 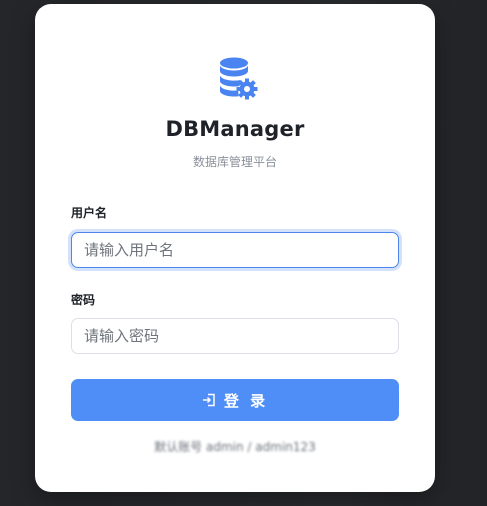 What do you see at coordinates (83, 300) in the screenshot?
I see `password-label: 密码` at bounding box center [83, 300].